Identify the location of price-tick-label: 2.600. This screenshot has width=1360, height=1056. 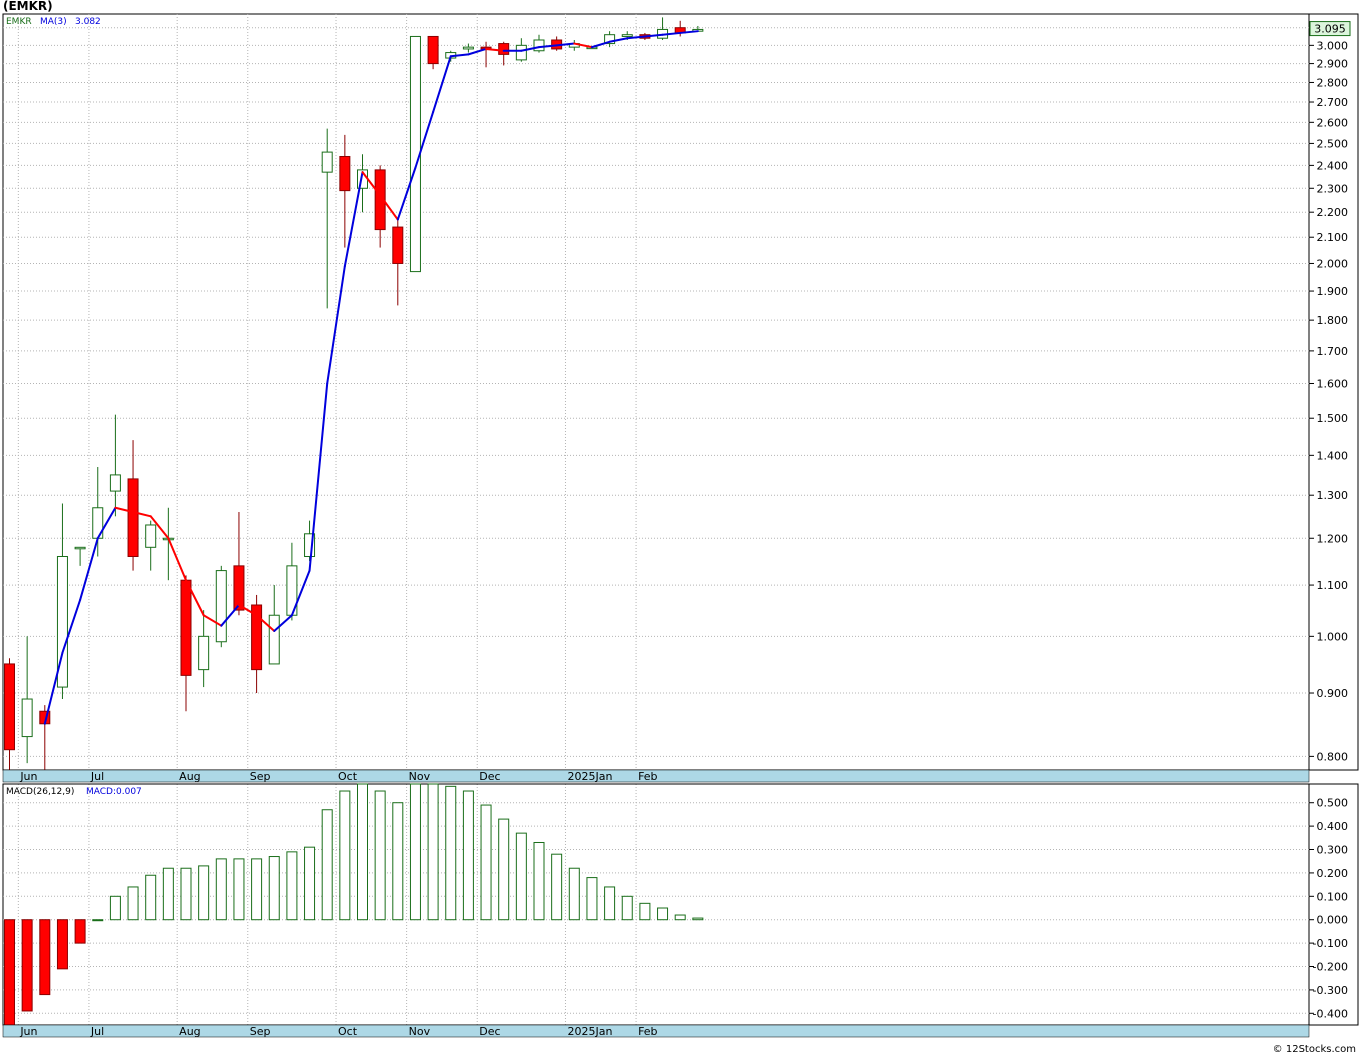
(1333, 122).